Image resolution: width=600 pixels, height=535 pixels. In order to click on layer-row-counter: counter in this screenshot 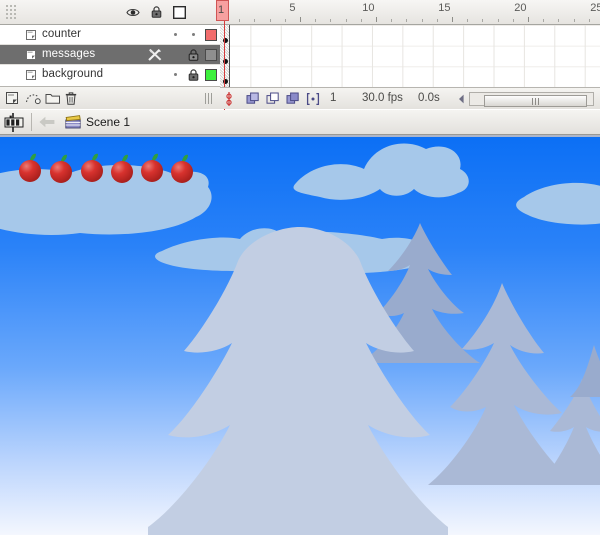, I will do `click(110, 35)`.